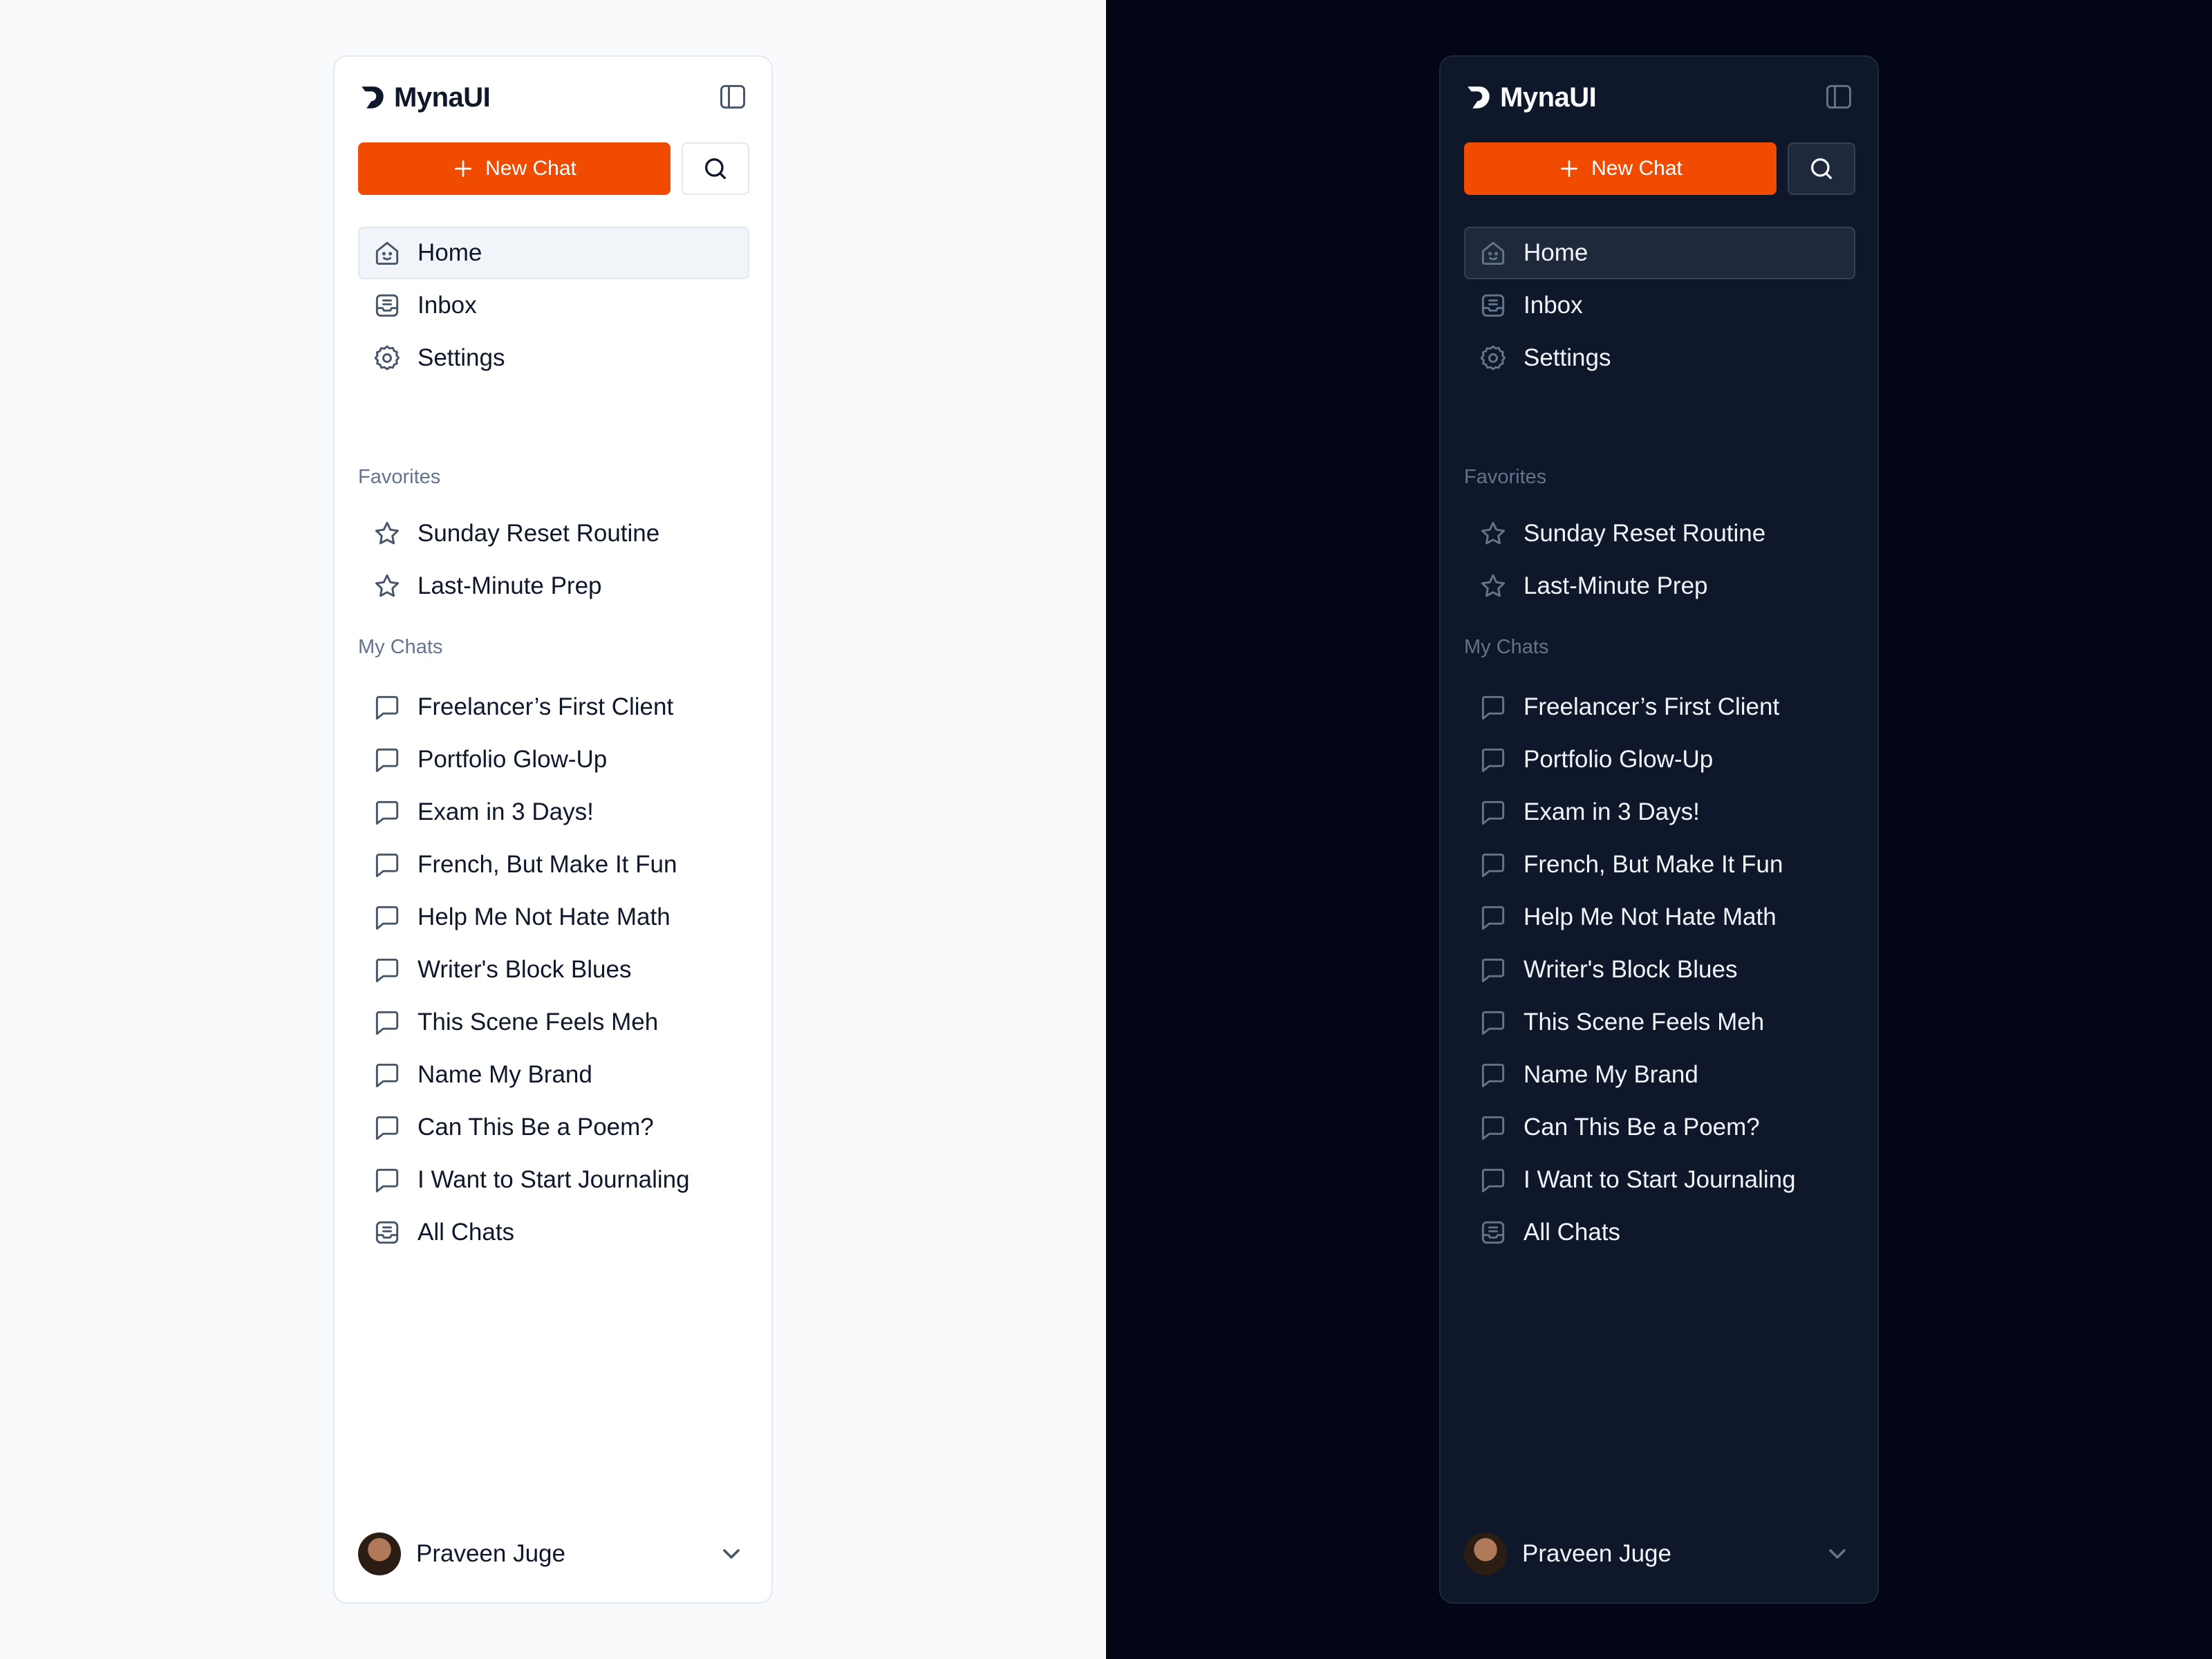 The image size is (2212, 1659). Describe the element at coordinates (1652, 706) in the screenshot. I see `chat-item-label: Freelancer’s First Client` at that location.